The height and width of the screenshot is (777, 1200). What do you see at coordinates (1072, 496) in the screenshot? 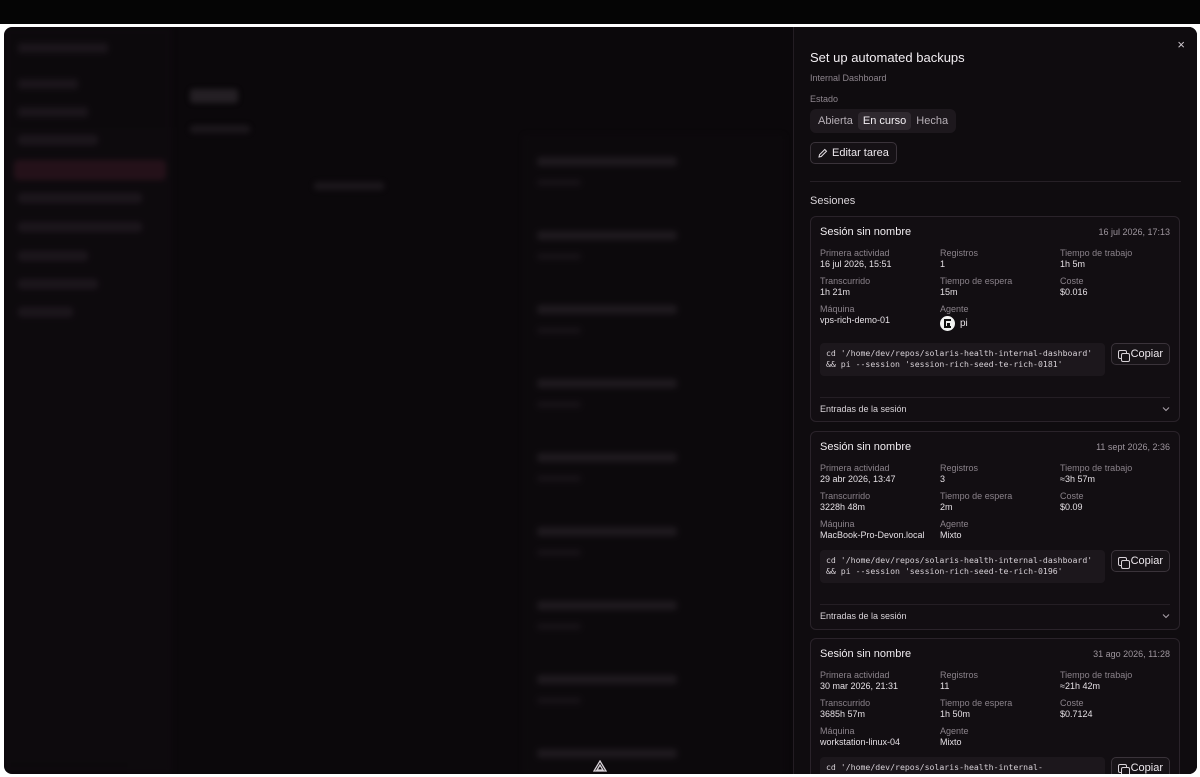
I see `stat-label: Coste` at bounding box center [1072, 496].